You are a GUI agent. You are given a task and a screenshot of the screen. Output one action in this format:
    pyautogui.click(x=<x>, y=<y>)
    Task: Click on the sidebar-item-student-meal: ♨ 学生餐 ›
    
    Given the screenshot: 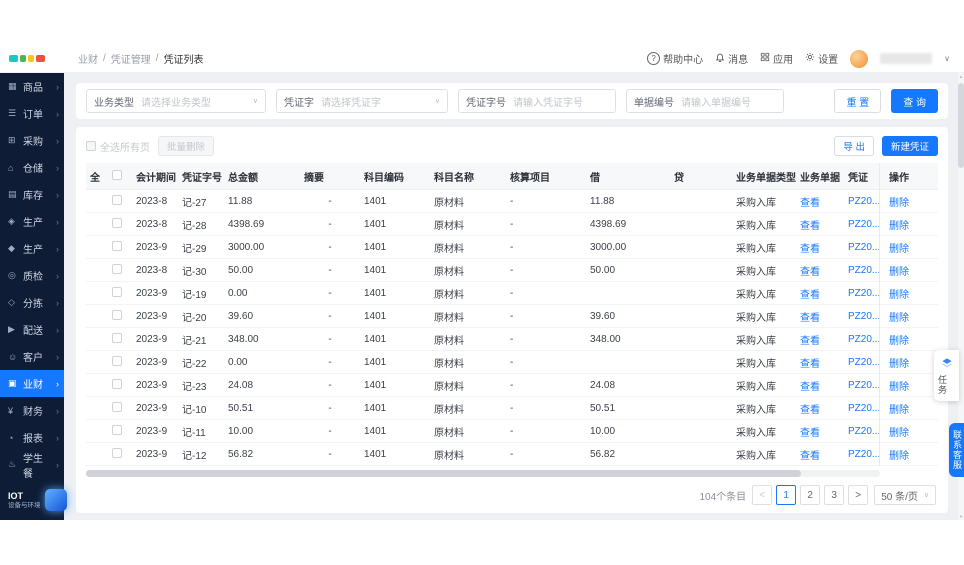 What is the action you would take?
    pyautogui.click(x=32, y=465)
    